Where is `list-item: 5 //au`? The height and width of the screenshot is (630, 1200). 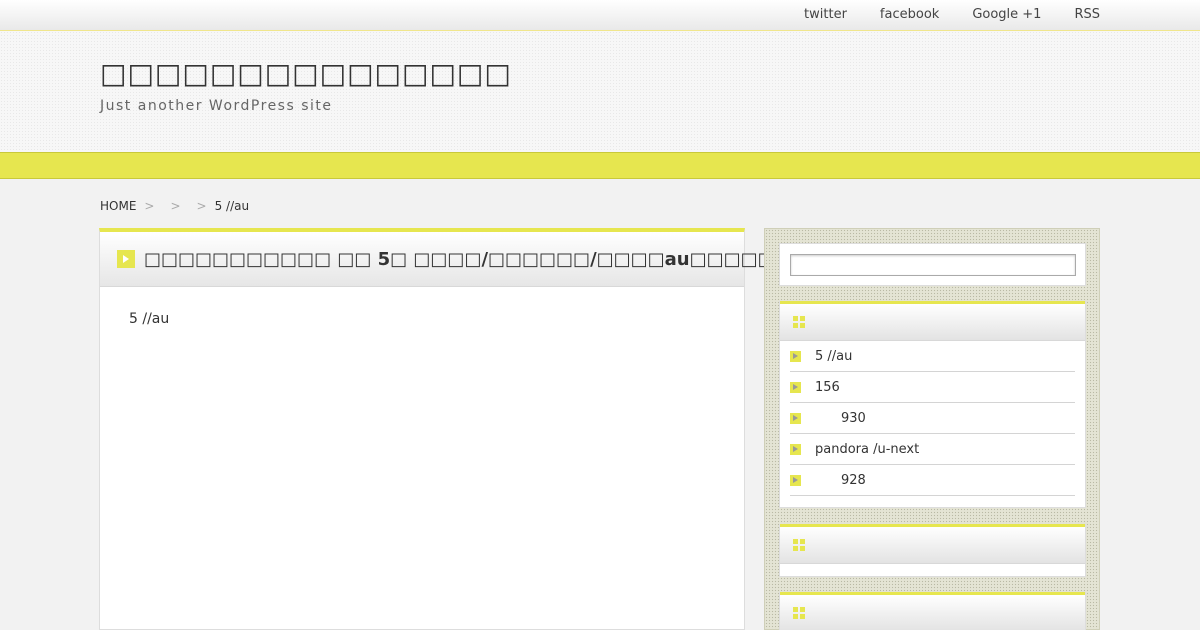 list-item: 5 //au is located at coordinates (932, 356).